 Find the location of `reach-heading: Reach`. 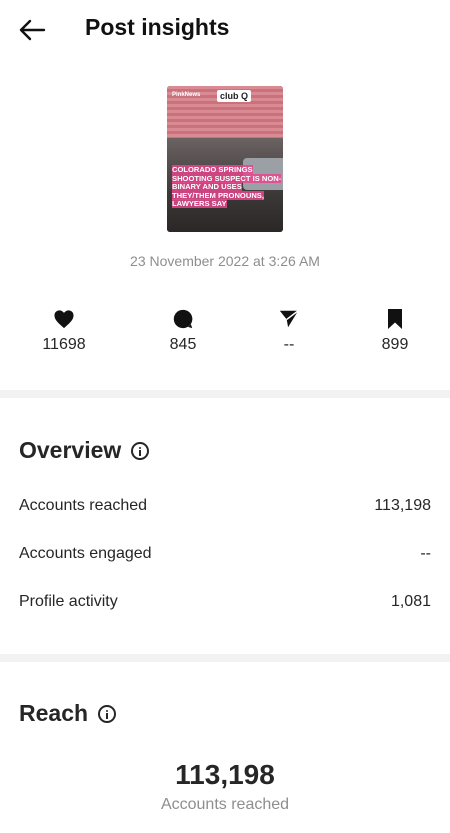

reach-heading: Reach is located at coordinates (68, 713).